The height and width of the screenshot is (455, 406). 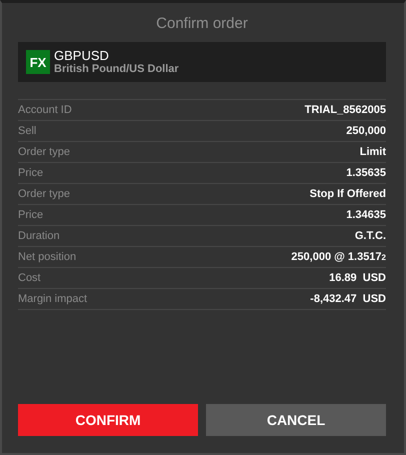 What do you see at coordinates (345, 110) in the screenshot?
I see `field-value: TRIAL_8562005` at bounding box center [345, 110].